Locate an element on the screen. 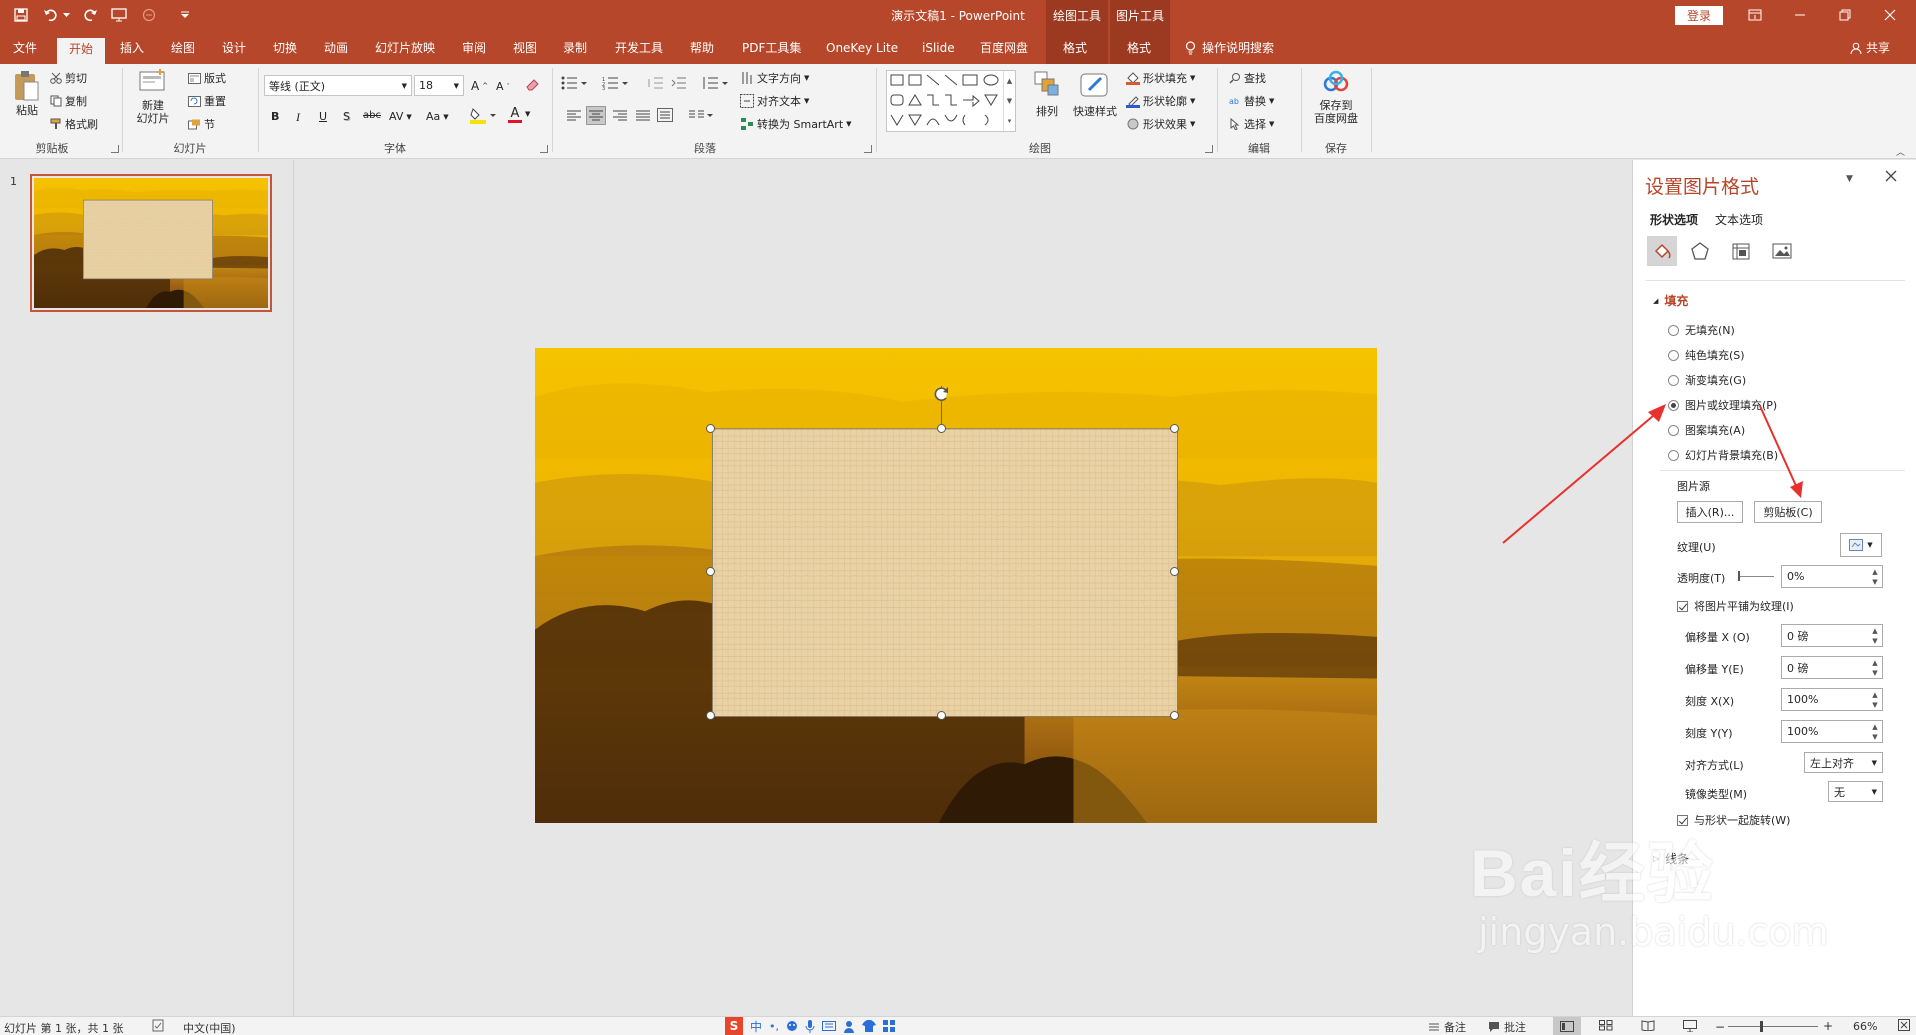  align-left-icon is located at coordinates (574, 116).